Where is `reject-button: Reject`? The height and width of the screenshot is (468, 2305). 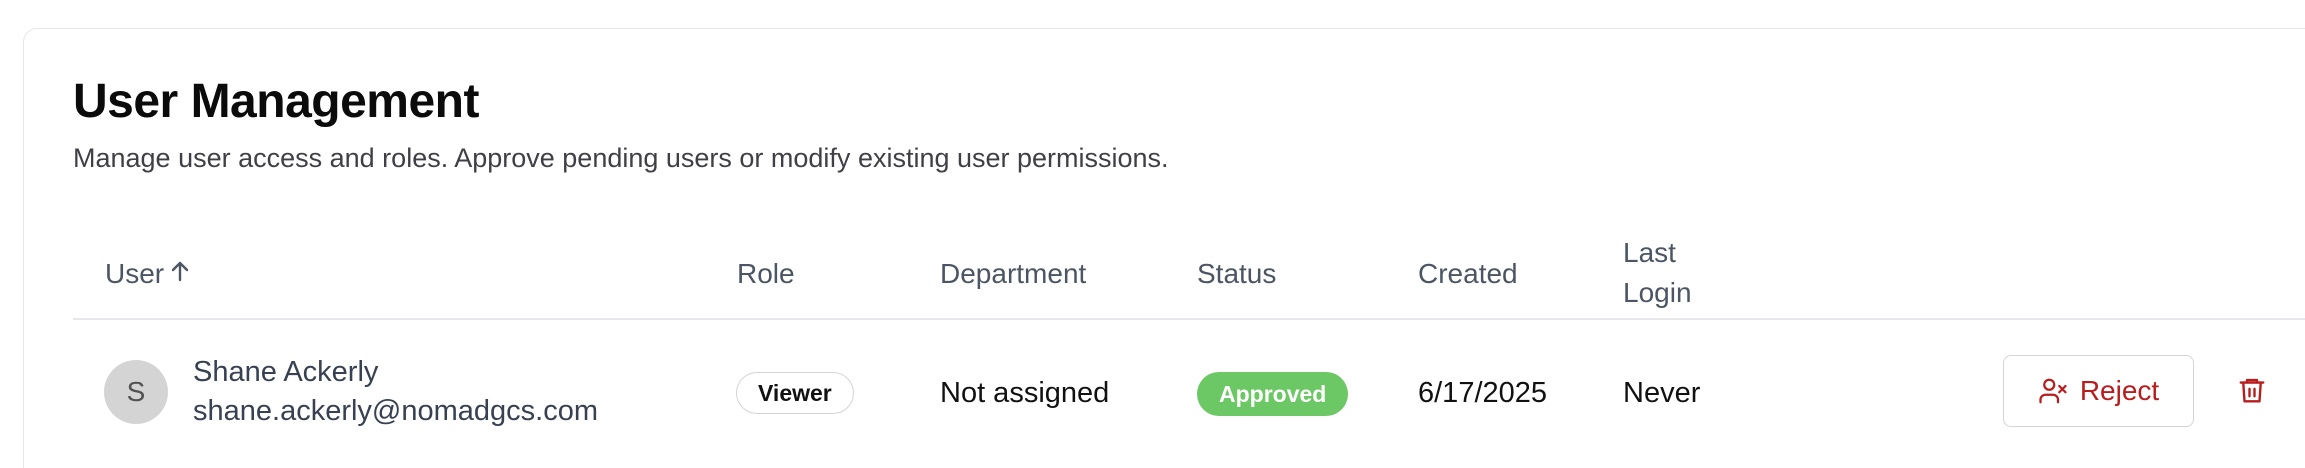
reject-button: Reject is located at coordinates (2098, 391).